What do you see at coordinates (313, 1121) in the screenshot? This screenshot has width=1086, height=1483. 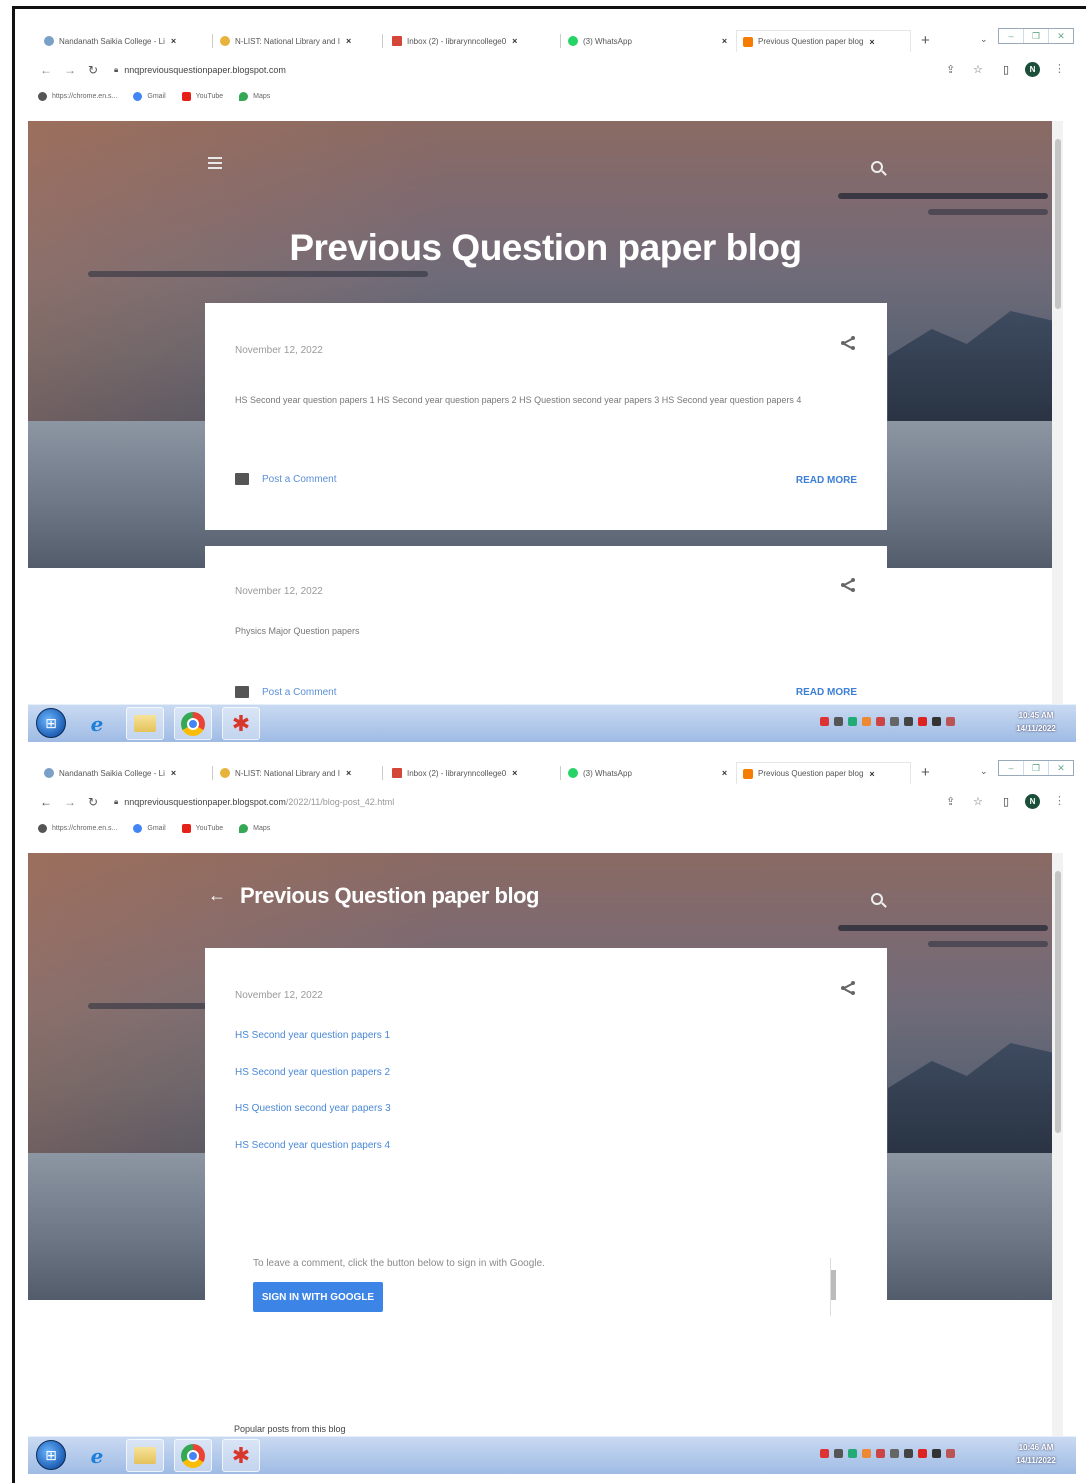 I see `question-paper-link: HS Question second year papers 3` at bounding box center [313, 1121].